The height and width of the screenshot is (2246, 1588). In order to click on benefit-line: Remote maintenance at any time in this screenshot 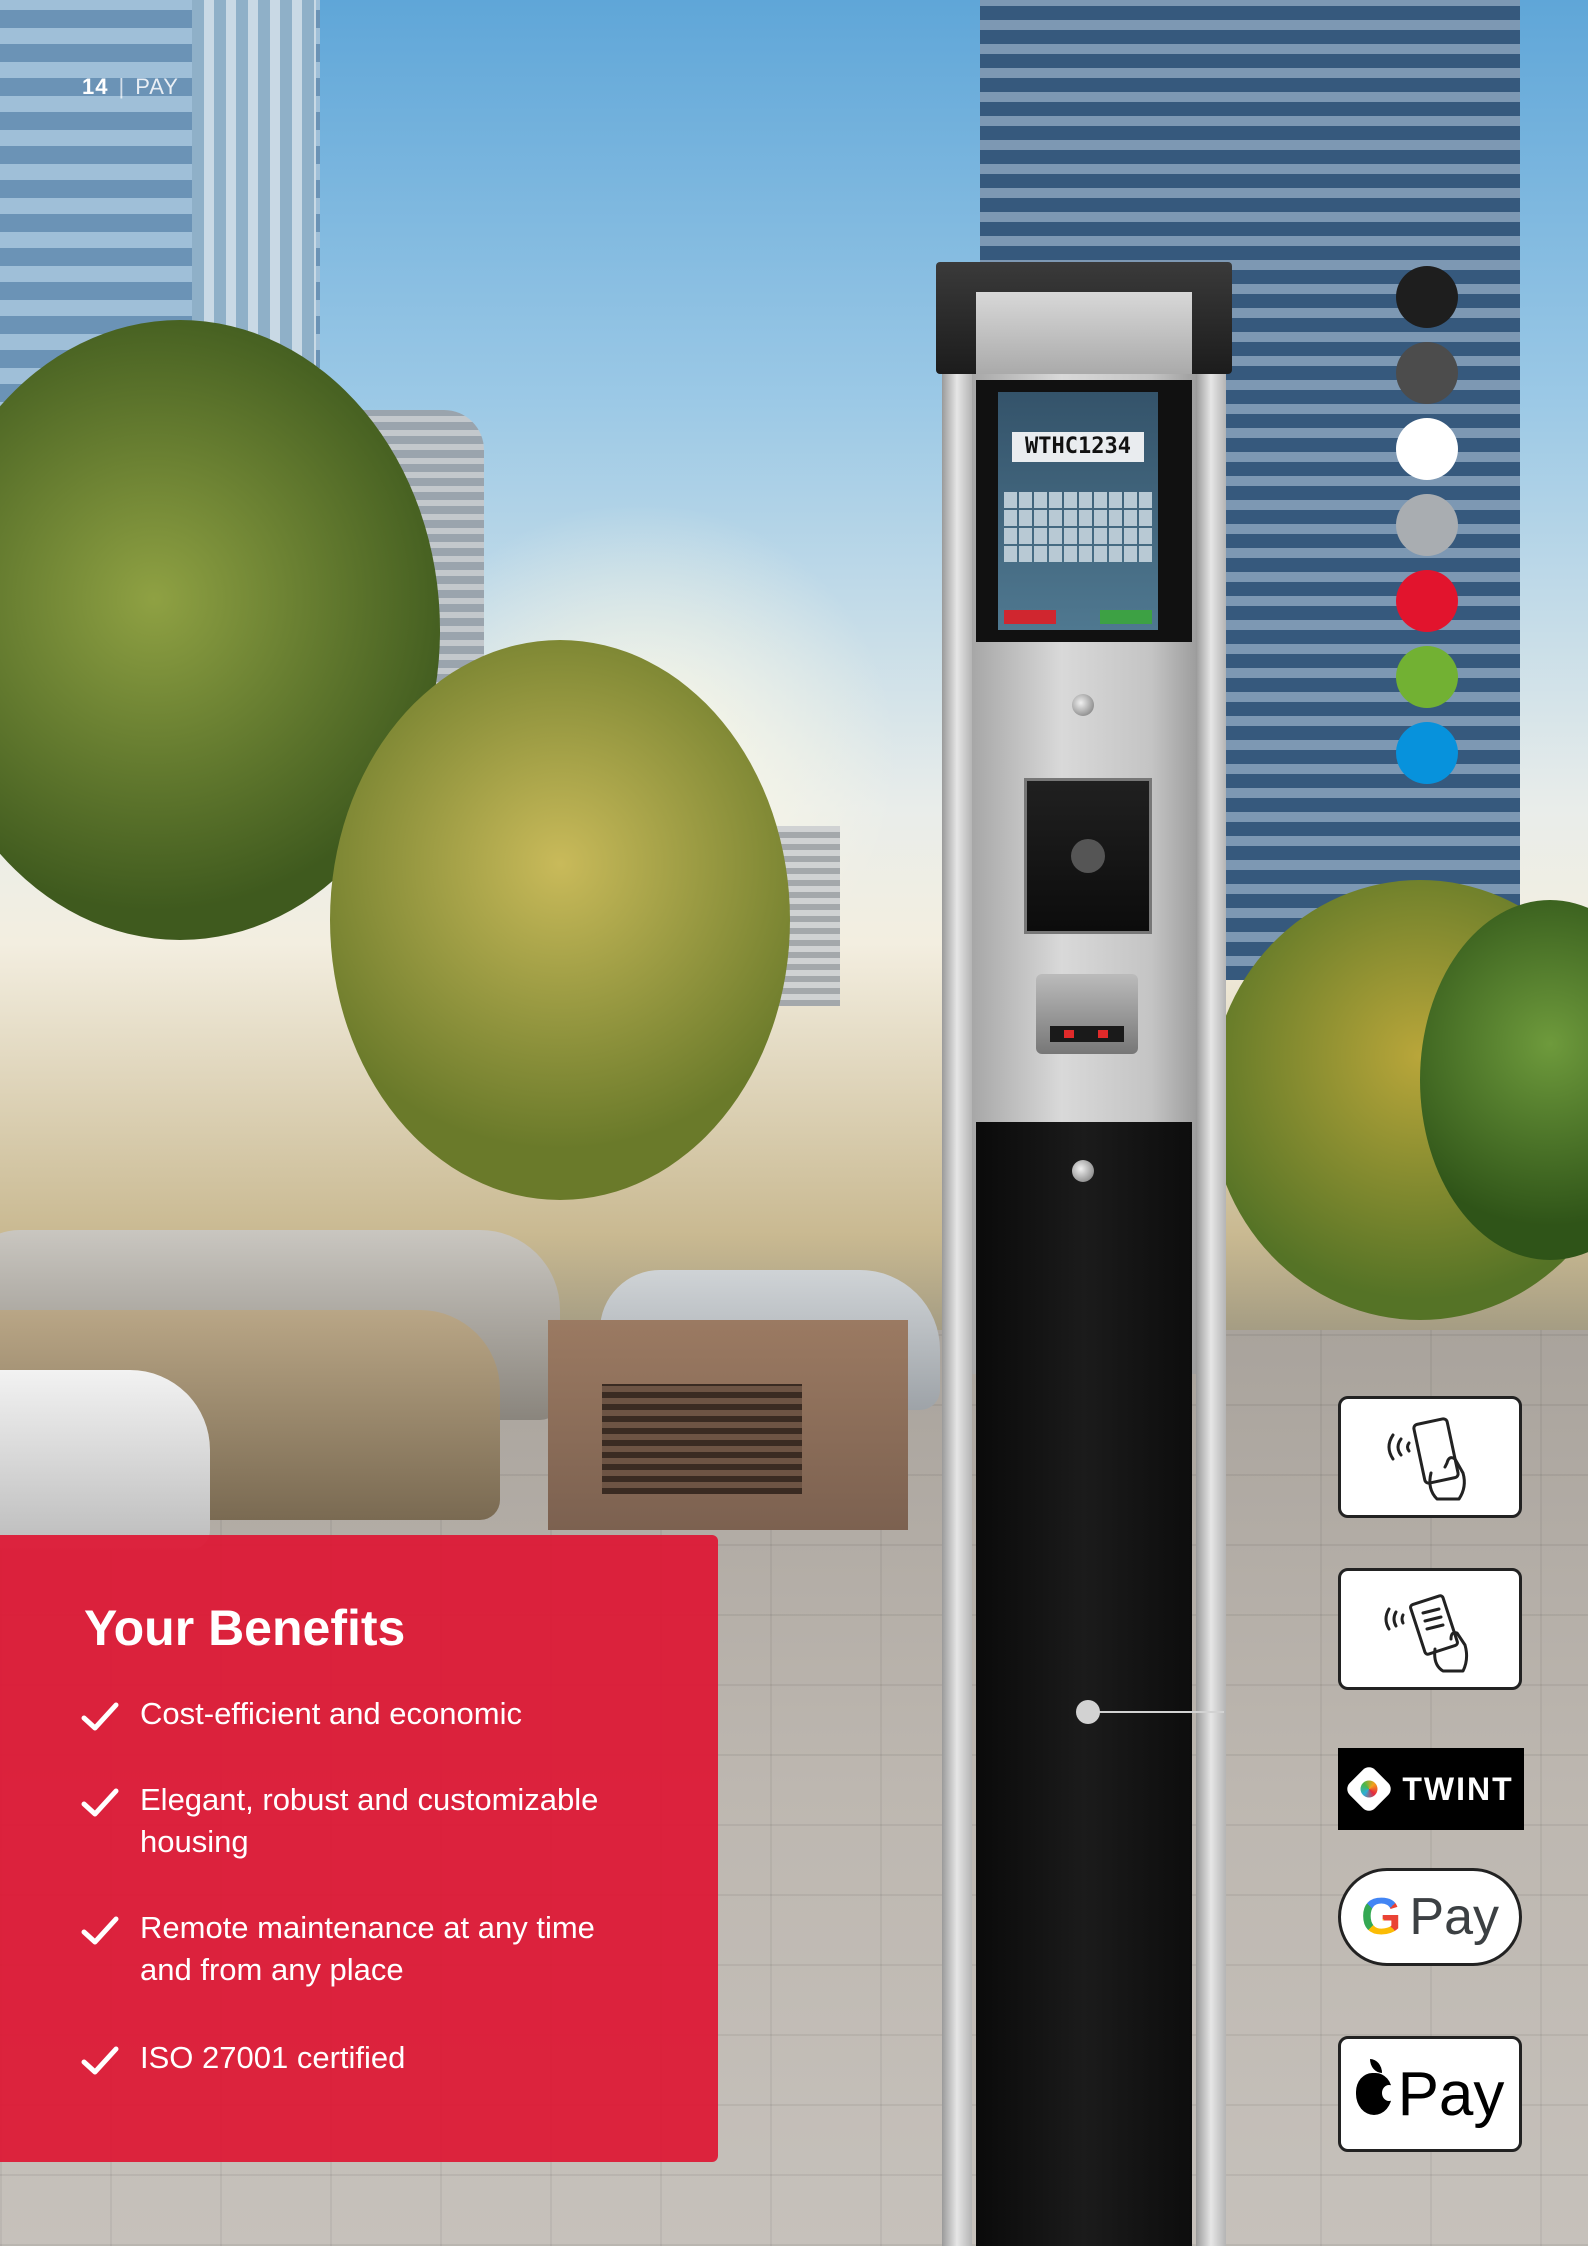, I will do `click(367, 1927)`.